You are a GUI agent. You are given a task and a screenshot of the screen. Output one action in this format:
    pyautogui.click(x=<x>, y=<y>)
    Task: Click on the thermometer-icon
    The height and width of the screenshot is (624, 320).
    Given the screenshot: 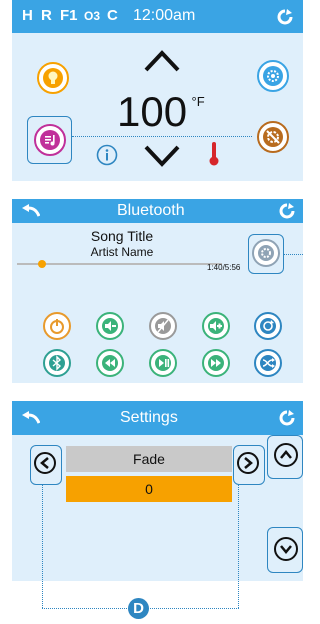 What is the action you would take?
    pyautogui.click(x=214, y=154)
    